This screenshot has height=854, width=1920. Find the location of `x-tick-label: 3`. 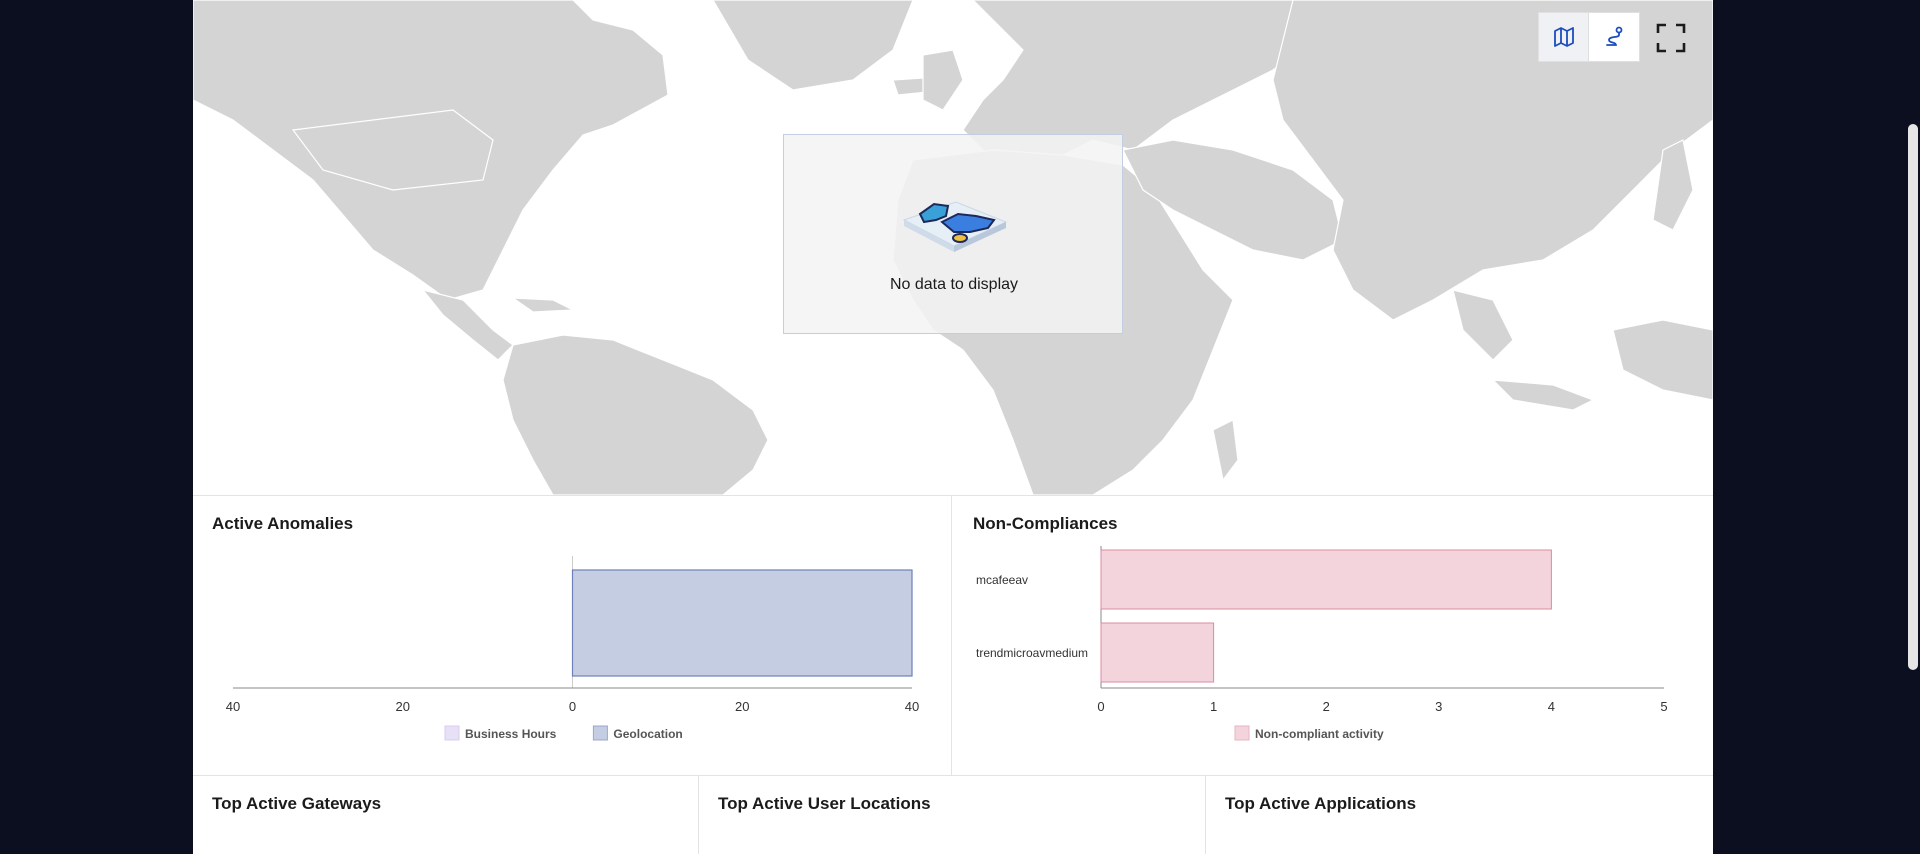

x-tick-label: 3 is located at coordinates (1438, 706).